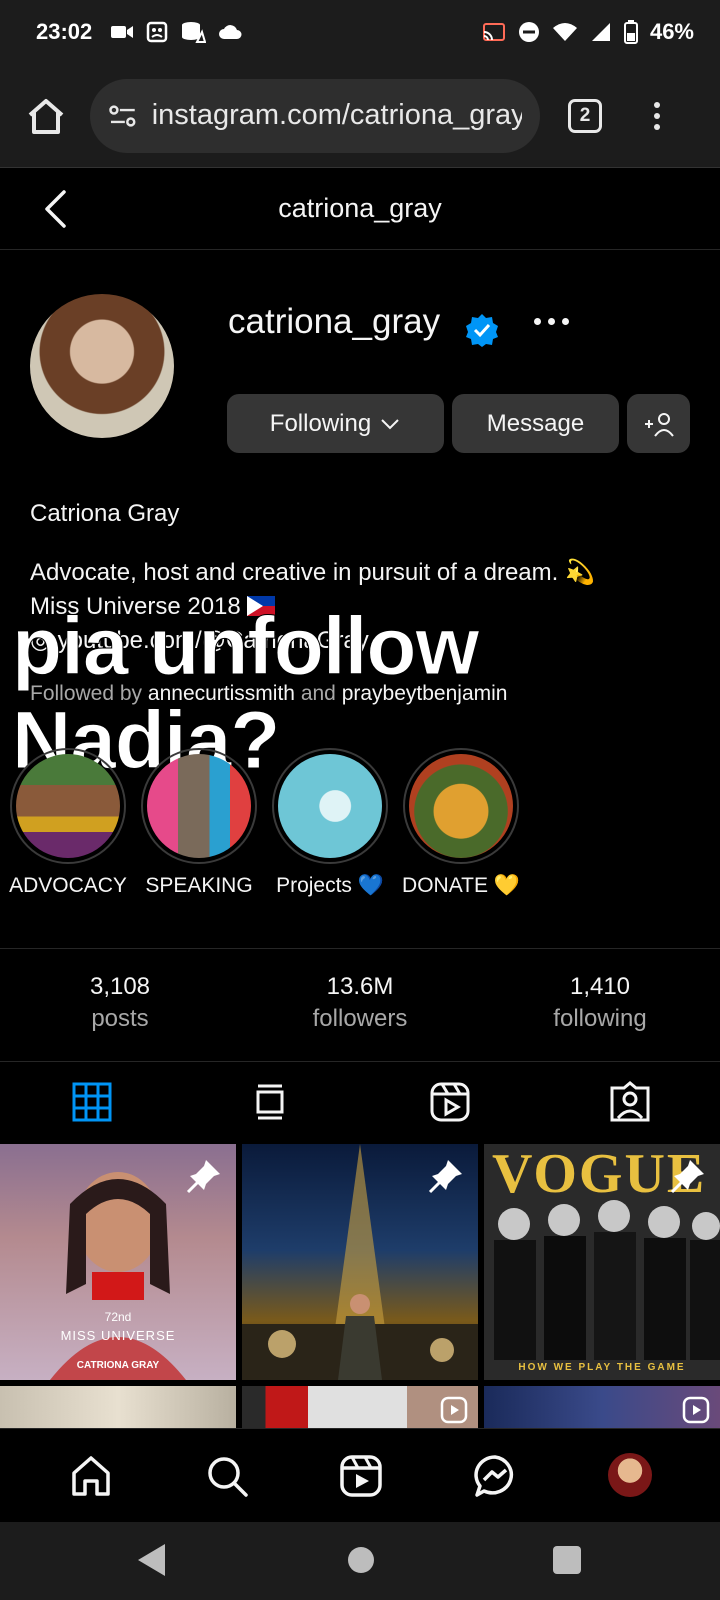 The height and width of the screenshot is (1600, 720). What do you see at coordinates (270, 1102) in the screenshot?
I see `feed-tab-icon` at bounding box center [270, 1102].